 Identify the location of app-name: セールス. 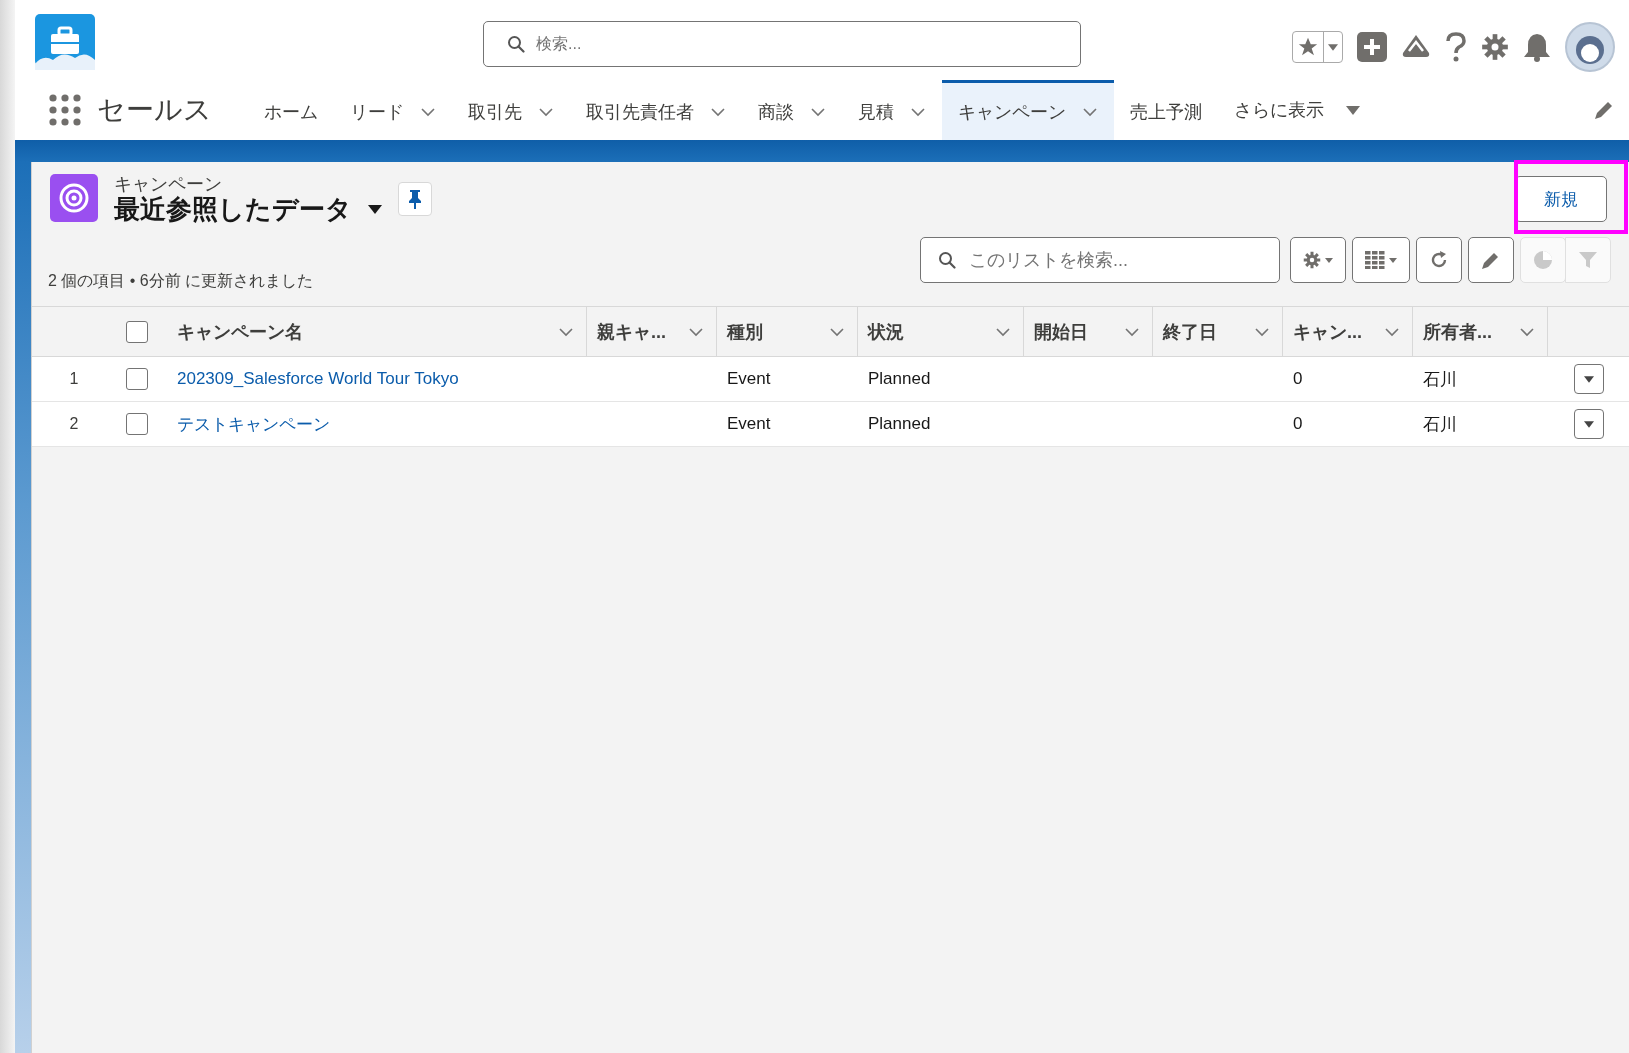
(154, 110).